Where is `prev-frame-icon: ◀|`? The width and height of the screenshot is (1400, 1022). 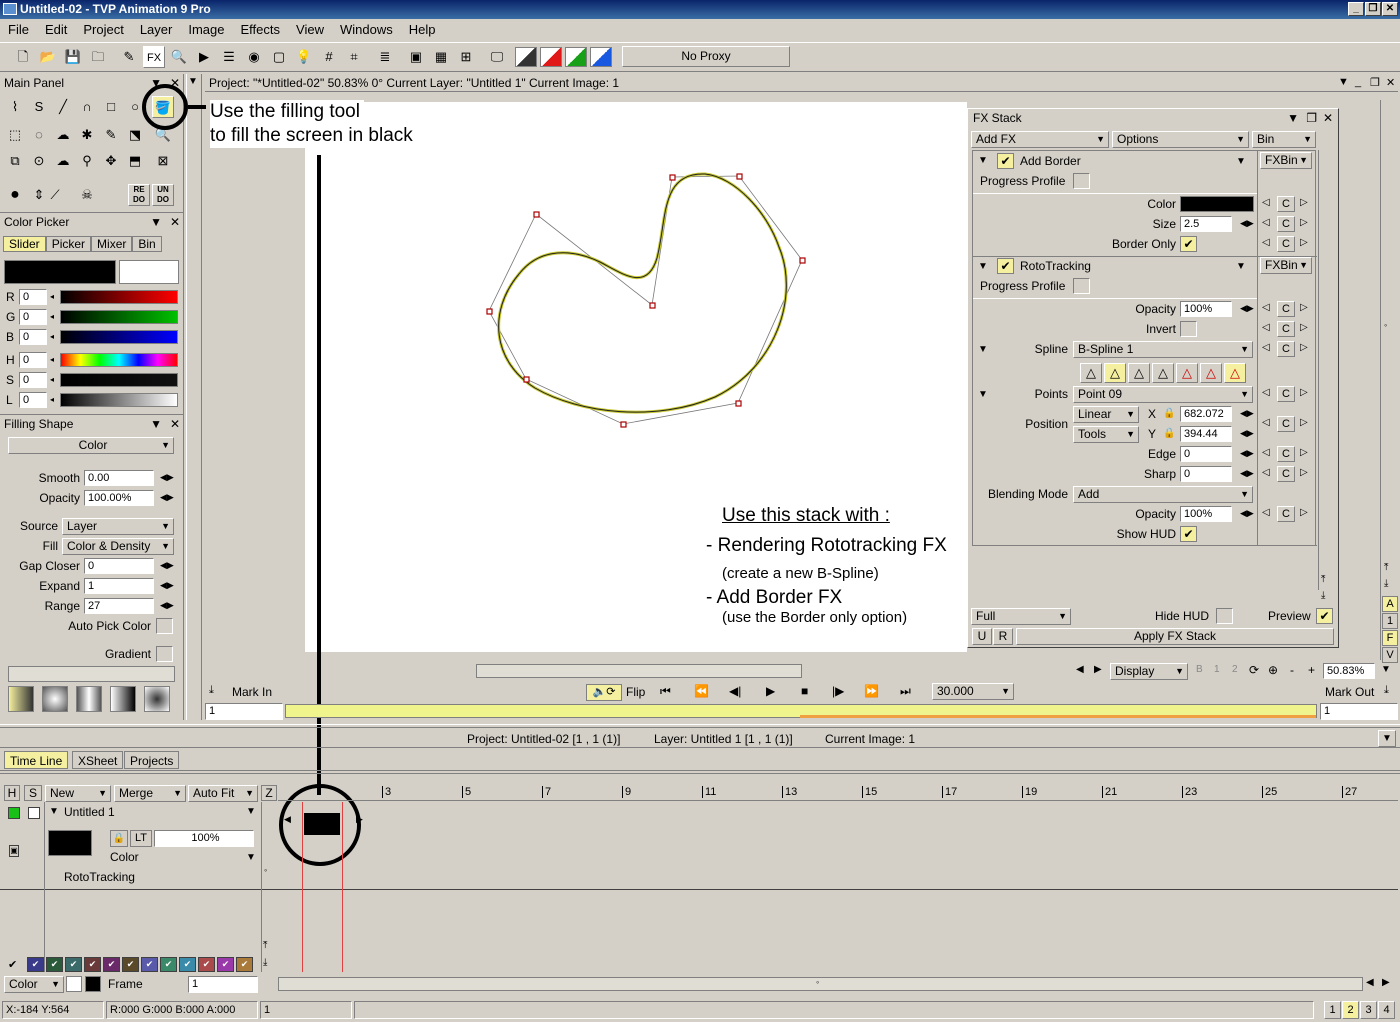 prev-frame-icon: ◀| is located at coordinates (735, 691).